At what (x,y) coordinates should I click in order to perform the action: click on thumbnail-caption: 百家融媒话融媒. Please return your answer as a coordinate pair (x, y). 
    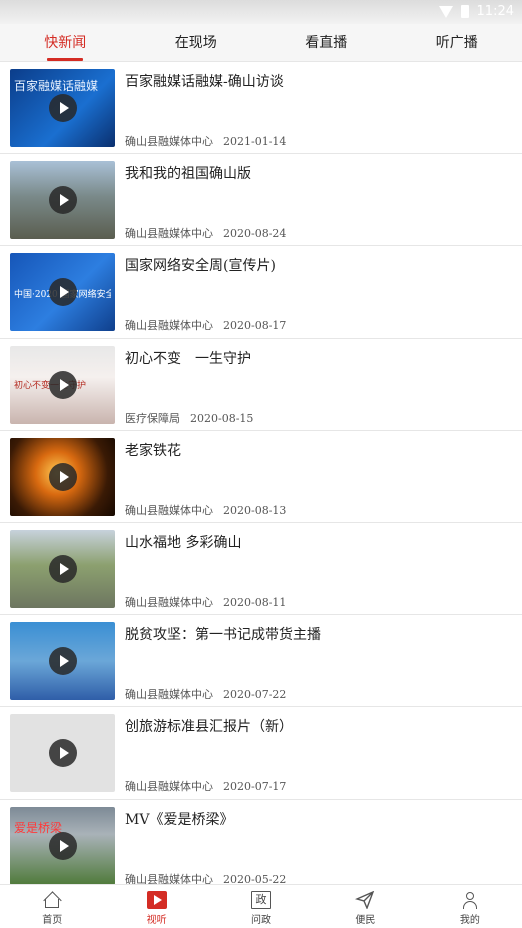
    Looking at the image, I should click on (56, 86).